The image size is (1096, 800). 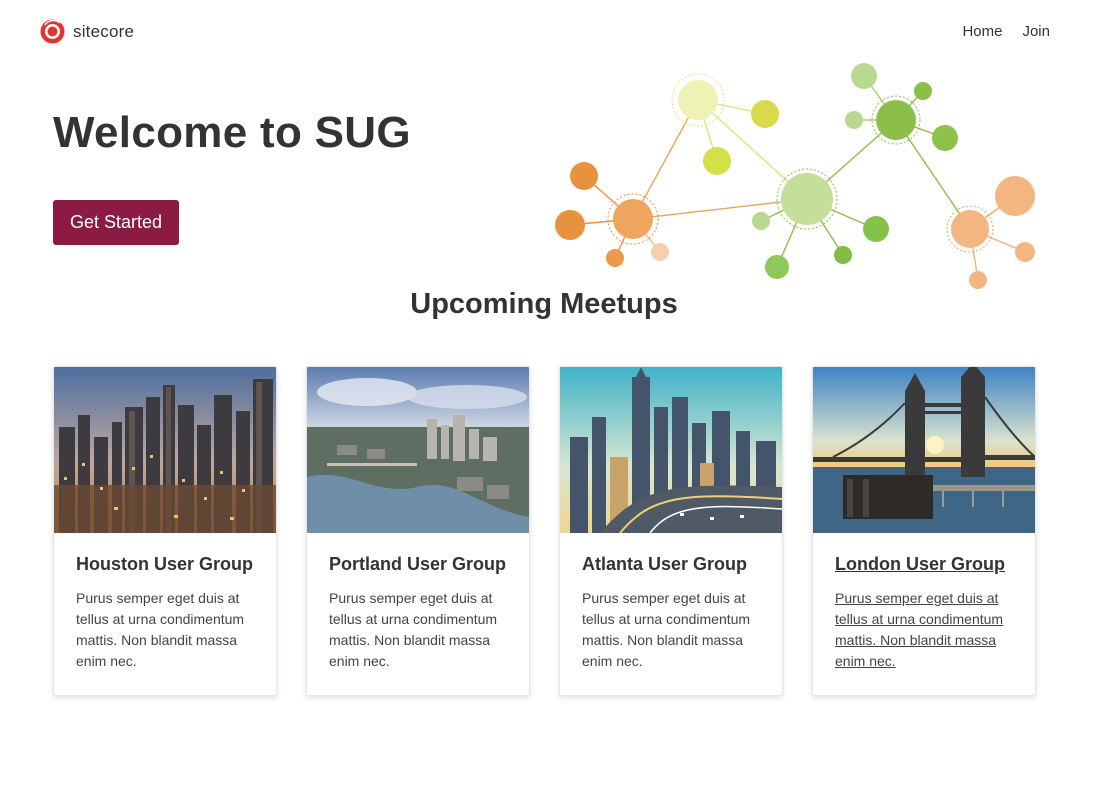 What do you see at coordinates (1036, 31) in the screenshot?
I see `nav-link-join: Join` at bounding box center [1036, 31].